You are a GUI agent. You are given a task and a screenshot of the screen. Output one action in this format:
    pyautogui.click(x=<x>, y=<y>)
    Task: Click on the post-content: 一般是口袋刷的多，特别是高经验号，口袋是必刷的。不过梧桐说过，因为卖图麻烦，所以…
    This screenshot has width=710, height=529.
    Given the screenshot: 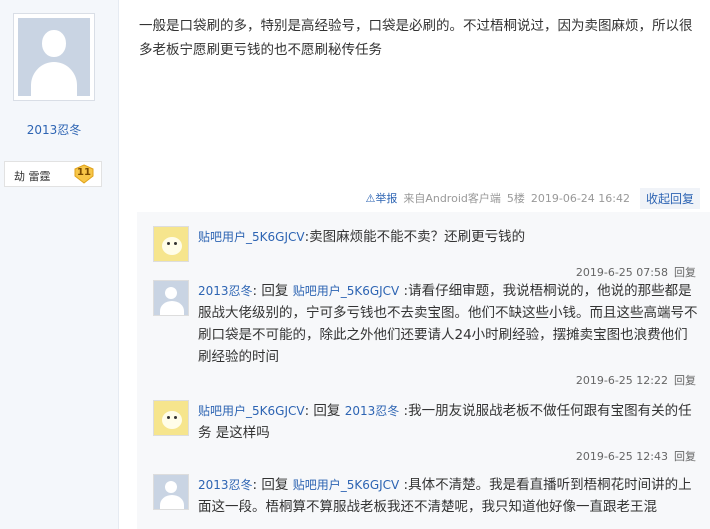 What is the action you would take?
    pyautogui.click(x=416, y=38)
    